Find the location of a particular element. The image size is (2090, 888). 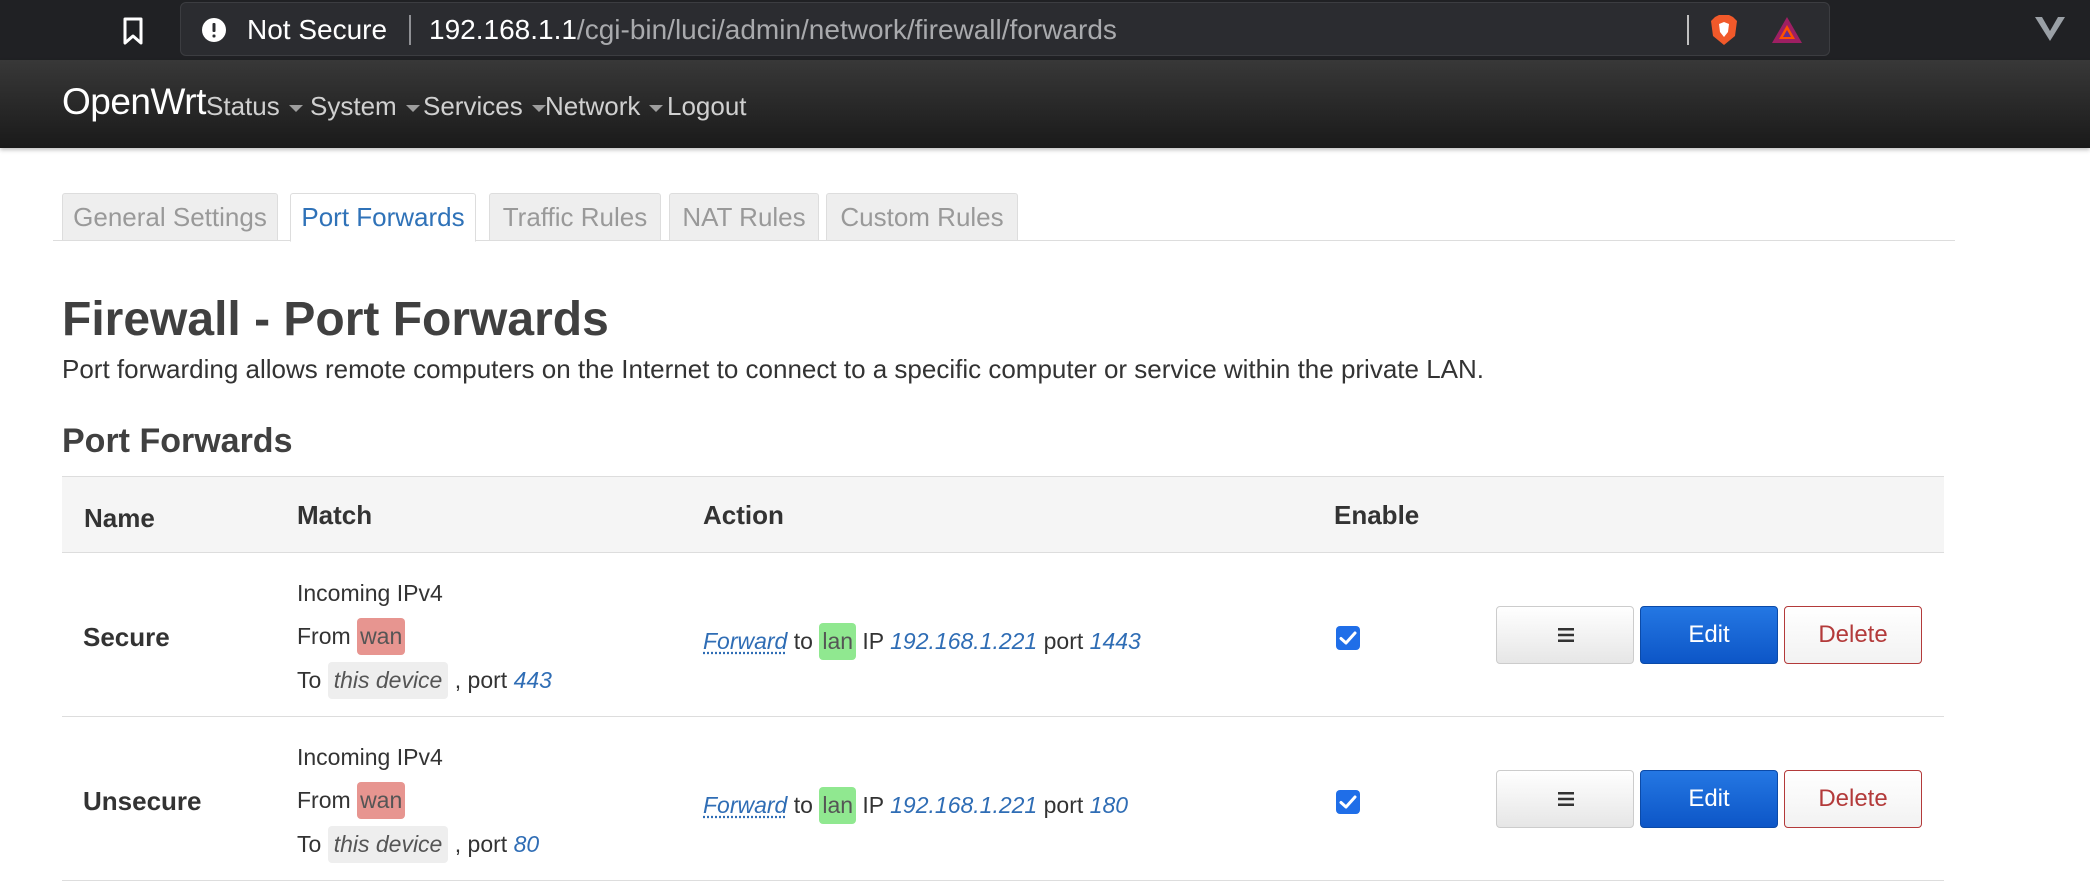

dest-port: 180 is located at coordinates (1109, 805).